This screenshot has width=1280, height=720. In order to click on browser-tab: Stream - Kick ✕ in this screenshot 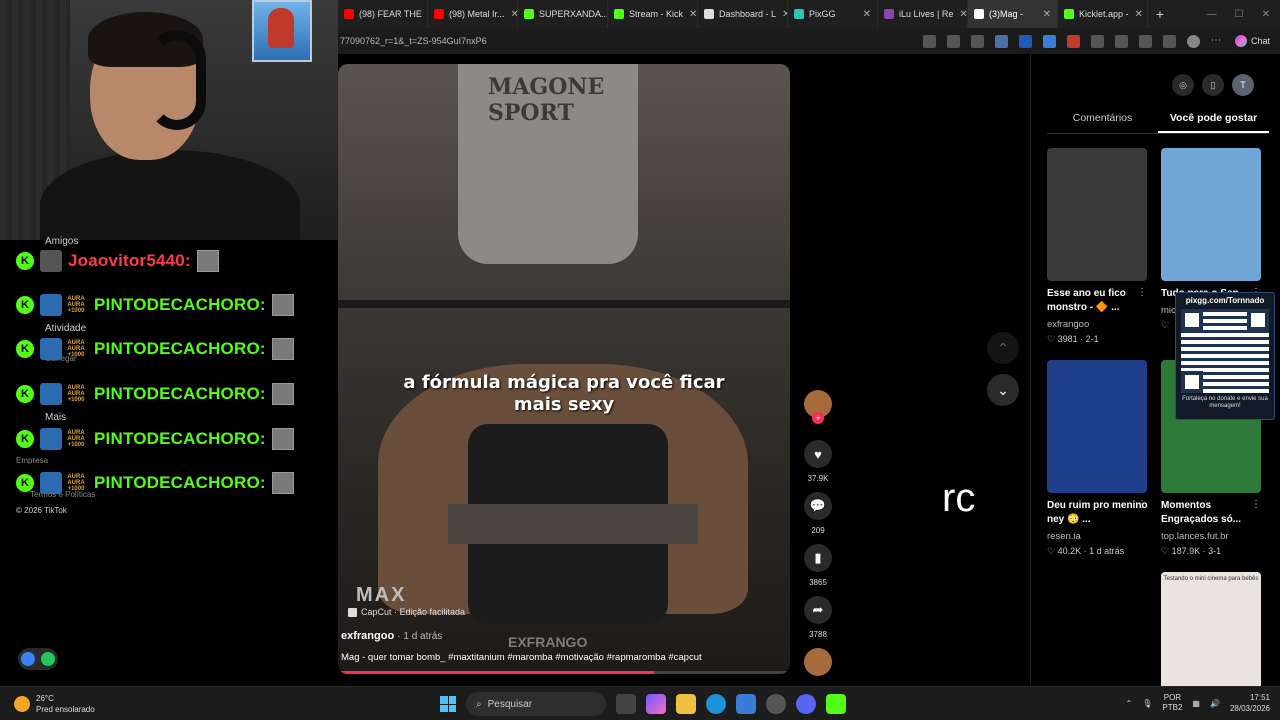, I will do `click(653, 14)`.